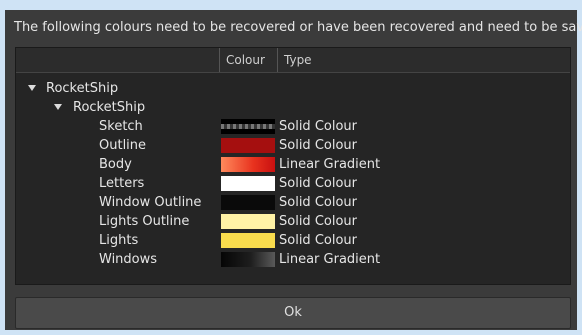  I want to click on colour-name: Letters, so click(122, 183).